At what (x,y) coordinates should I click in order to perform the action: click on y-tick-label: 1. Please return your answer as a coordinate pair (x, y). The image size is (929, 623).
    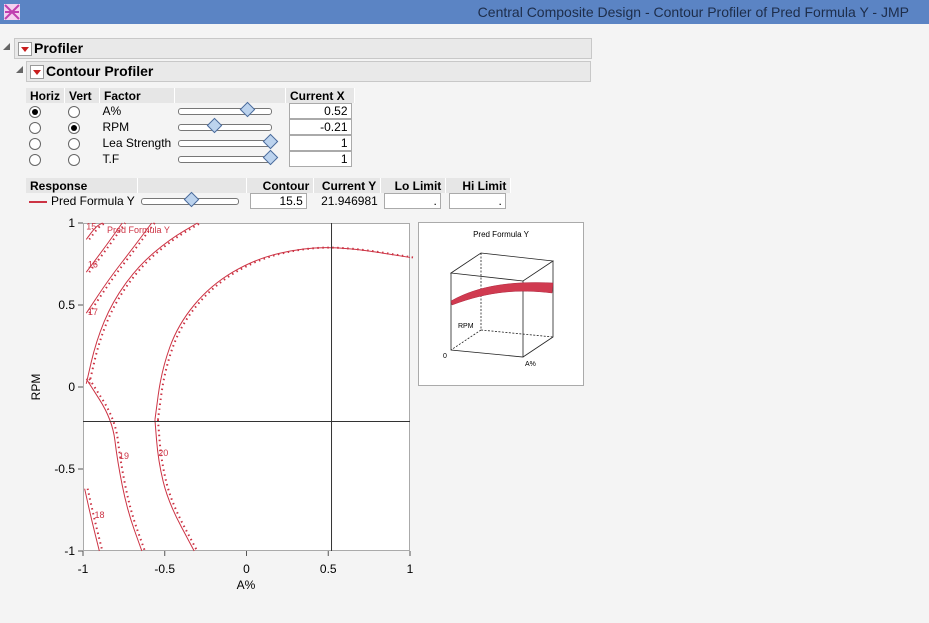
    Looking at the image, I should click on (71, 223).